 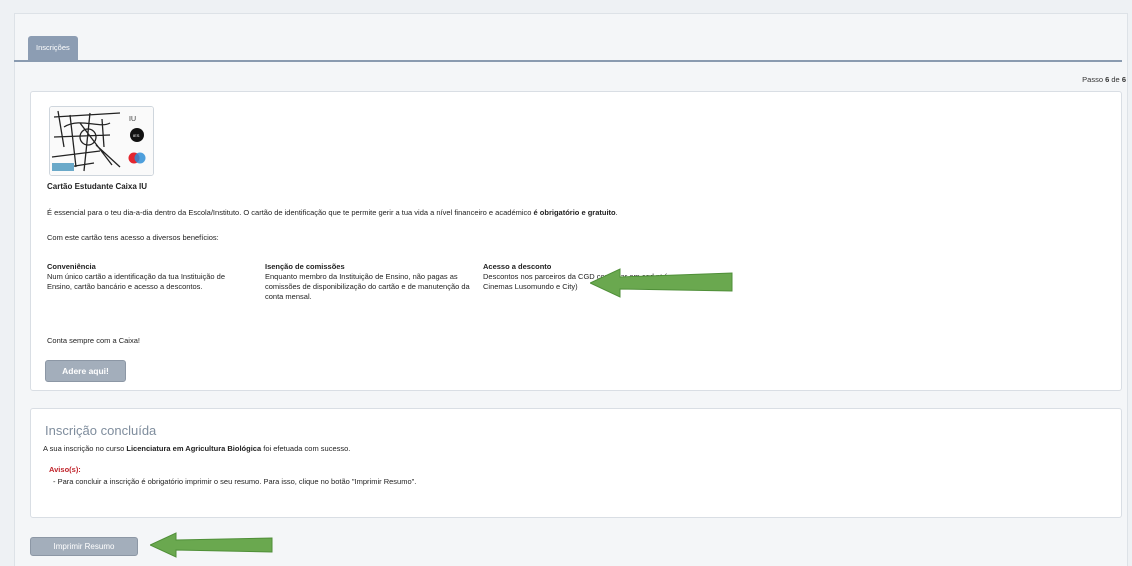 I want to click on svg-text: IU, so click(x=132, y=119).